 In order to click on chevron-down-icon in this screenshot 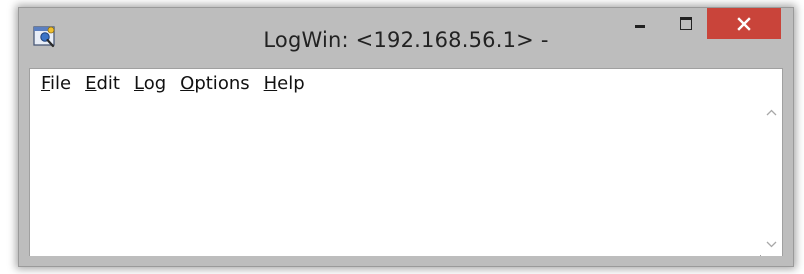, I will do `click(771, 244)`.